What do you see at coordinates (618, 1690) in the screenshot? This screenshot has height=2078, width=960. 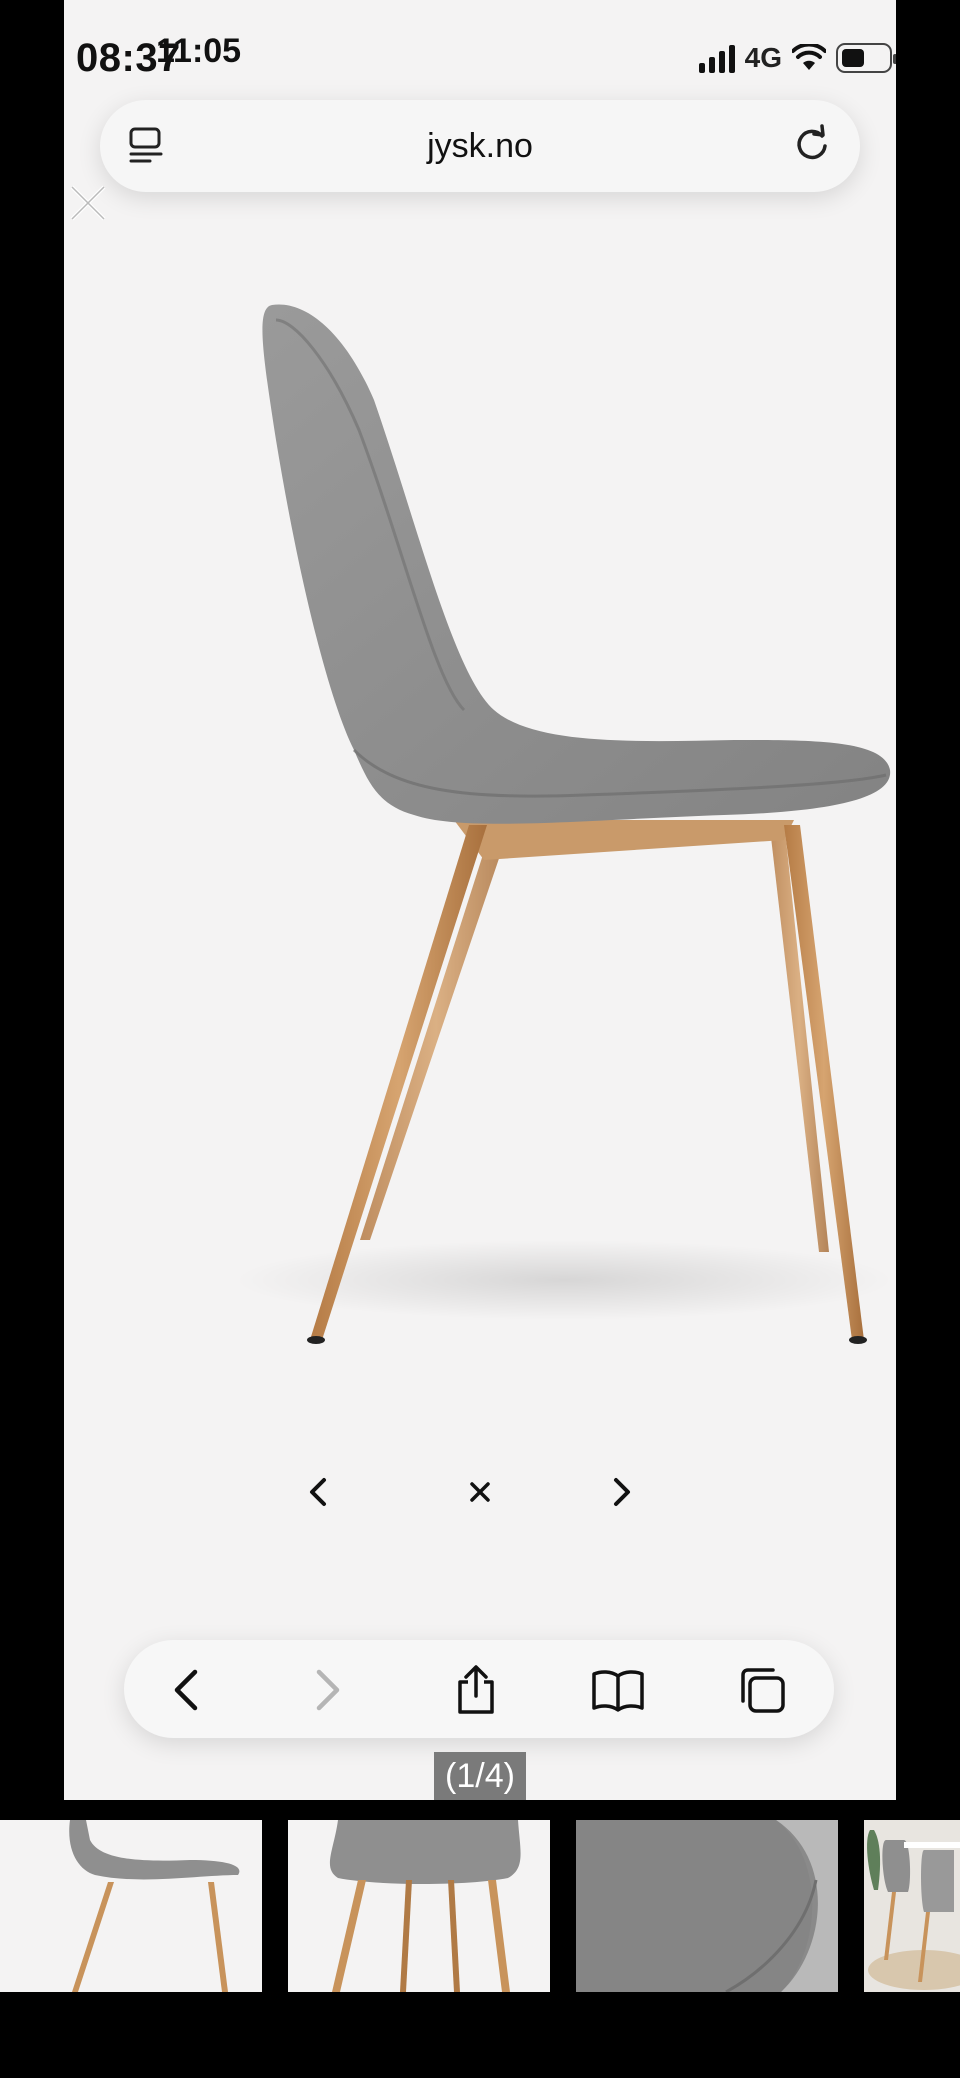 I see `bookmarks-icon` at bounding box center [618, 1690].